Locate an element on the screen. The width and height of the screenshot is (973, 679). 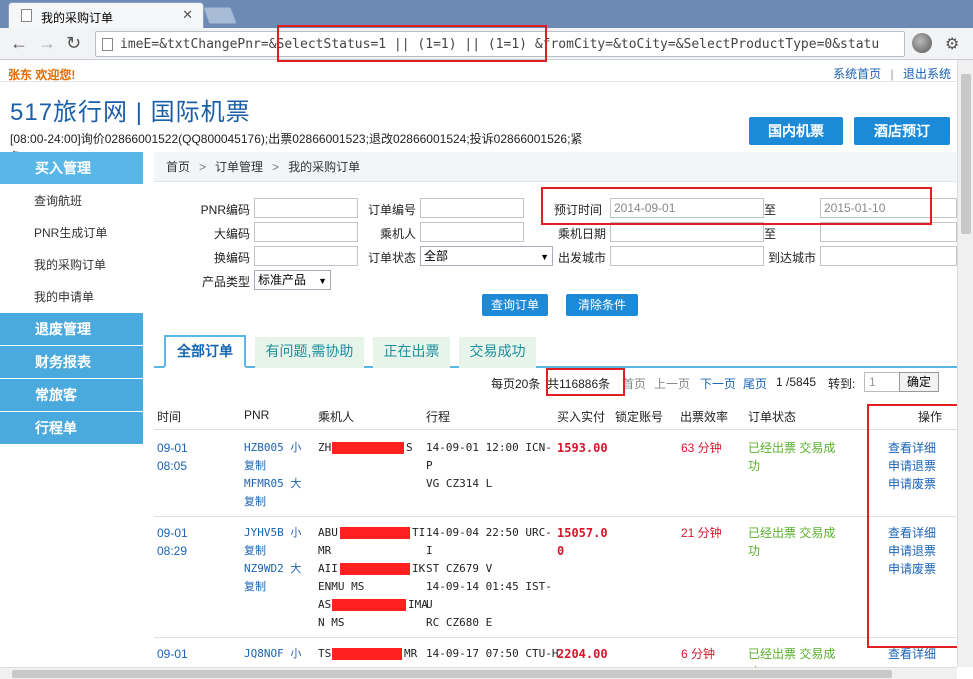
breadcrumb-orders: 订单管理 is located at coordinates (239, 167).